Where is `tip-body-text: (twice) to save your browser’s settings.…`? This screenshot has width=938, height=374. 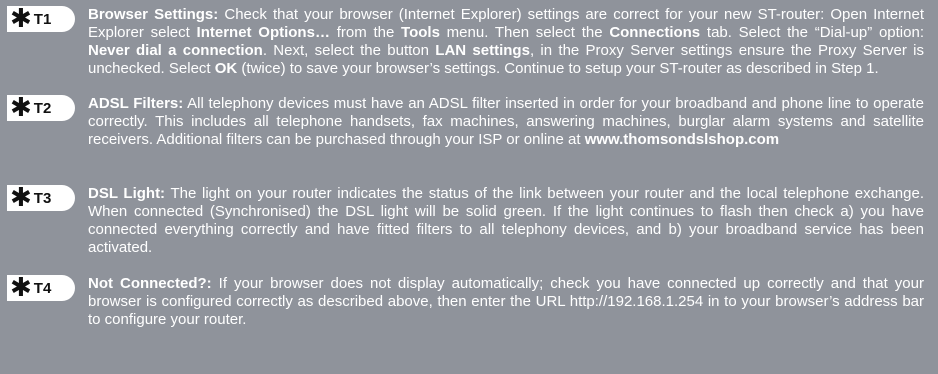 tip-body-text: (twice) to save your browser’s settings.… is located at coordinates (558, 68).